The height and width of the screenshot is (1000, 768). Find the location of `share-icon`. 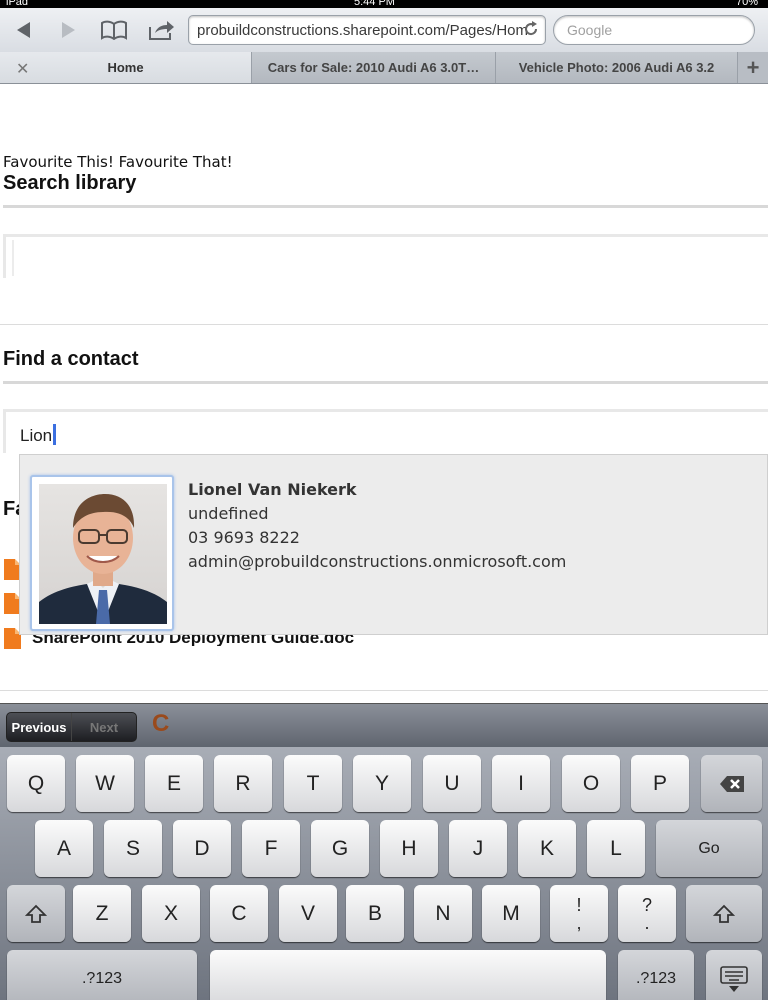

share-icon is located at coordinates (161, 30).